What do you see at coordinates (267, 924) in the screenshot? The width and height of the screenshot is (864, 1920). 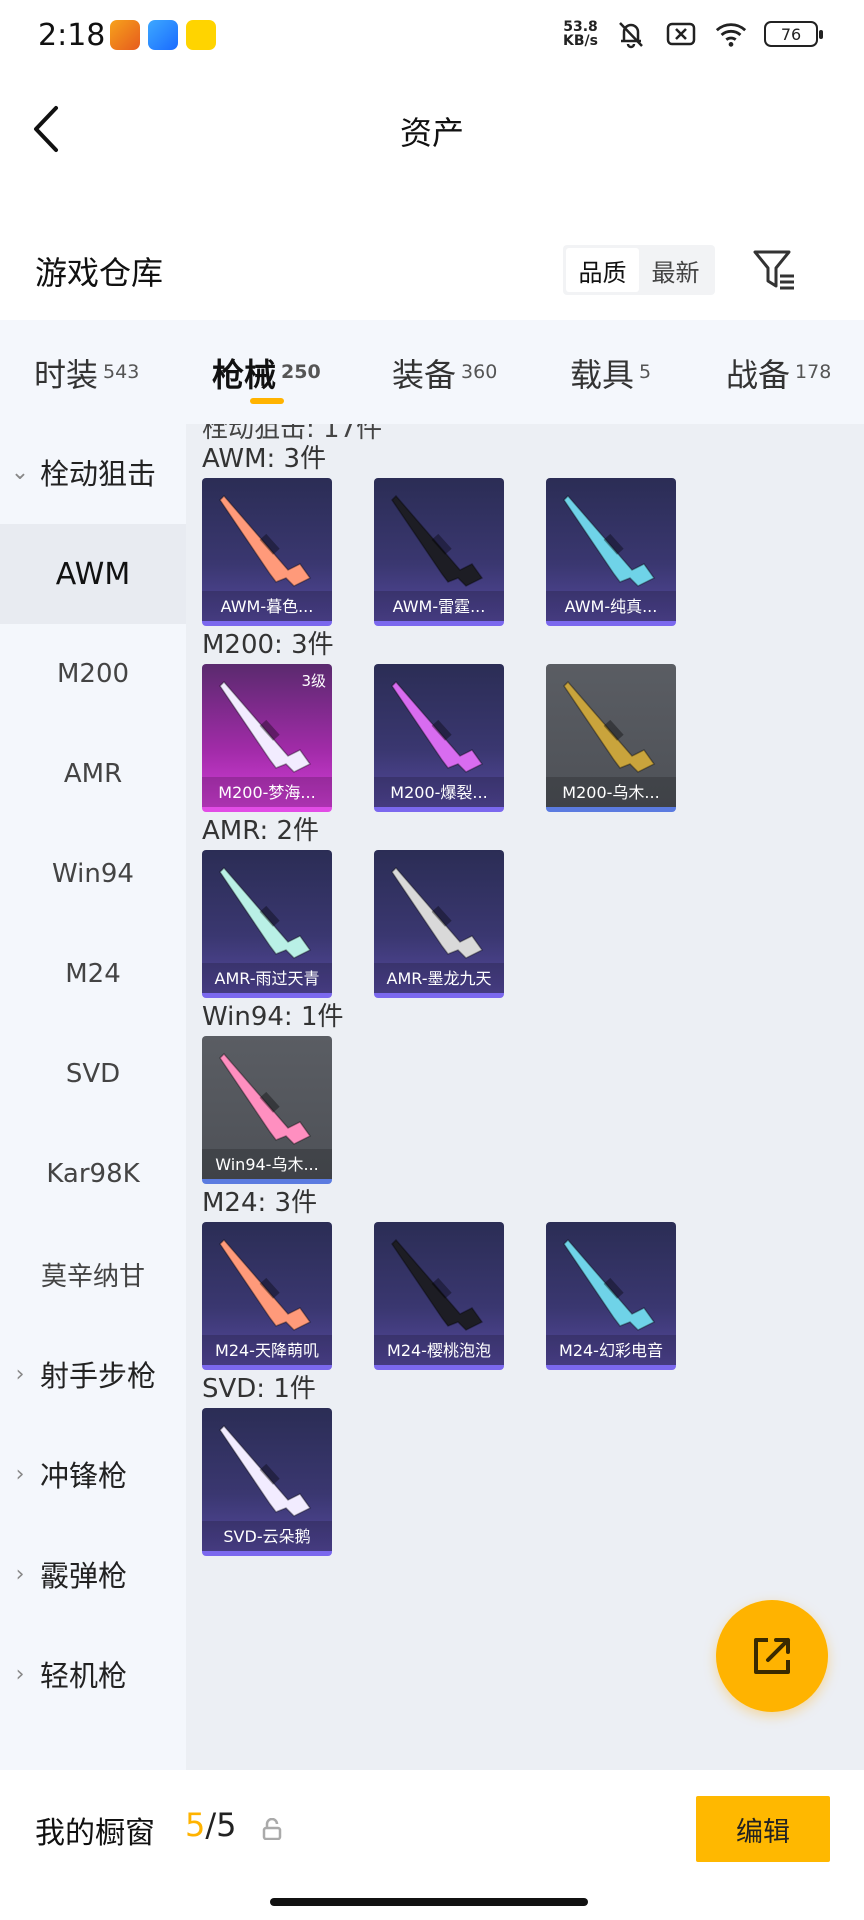 I see `item-card: AMR-雨过天青` at bounding box center [267, 924].